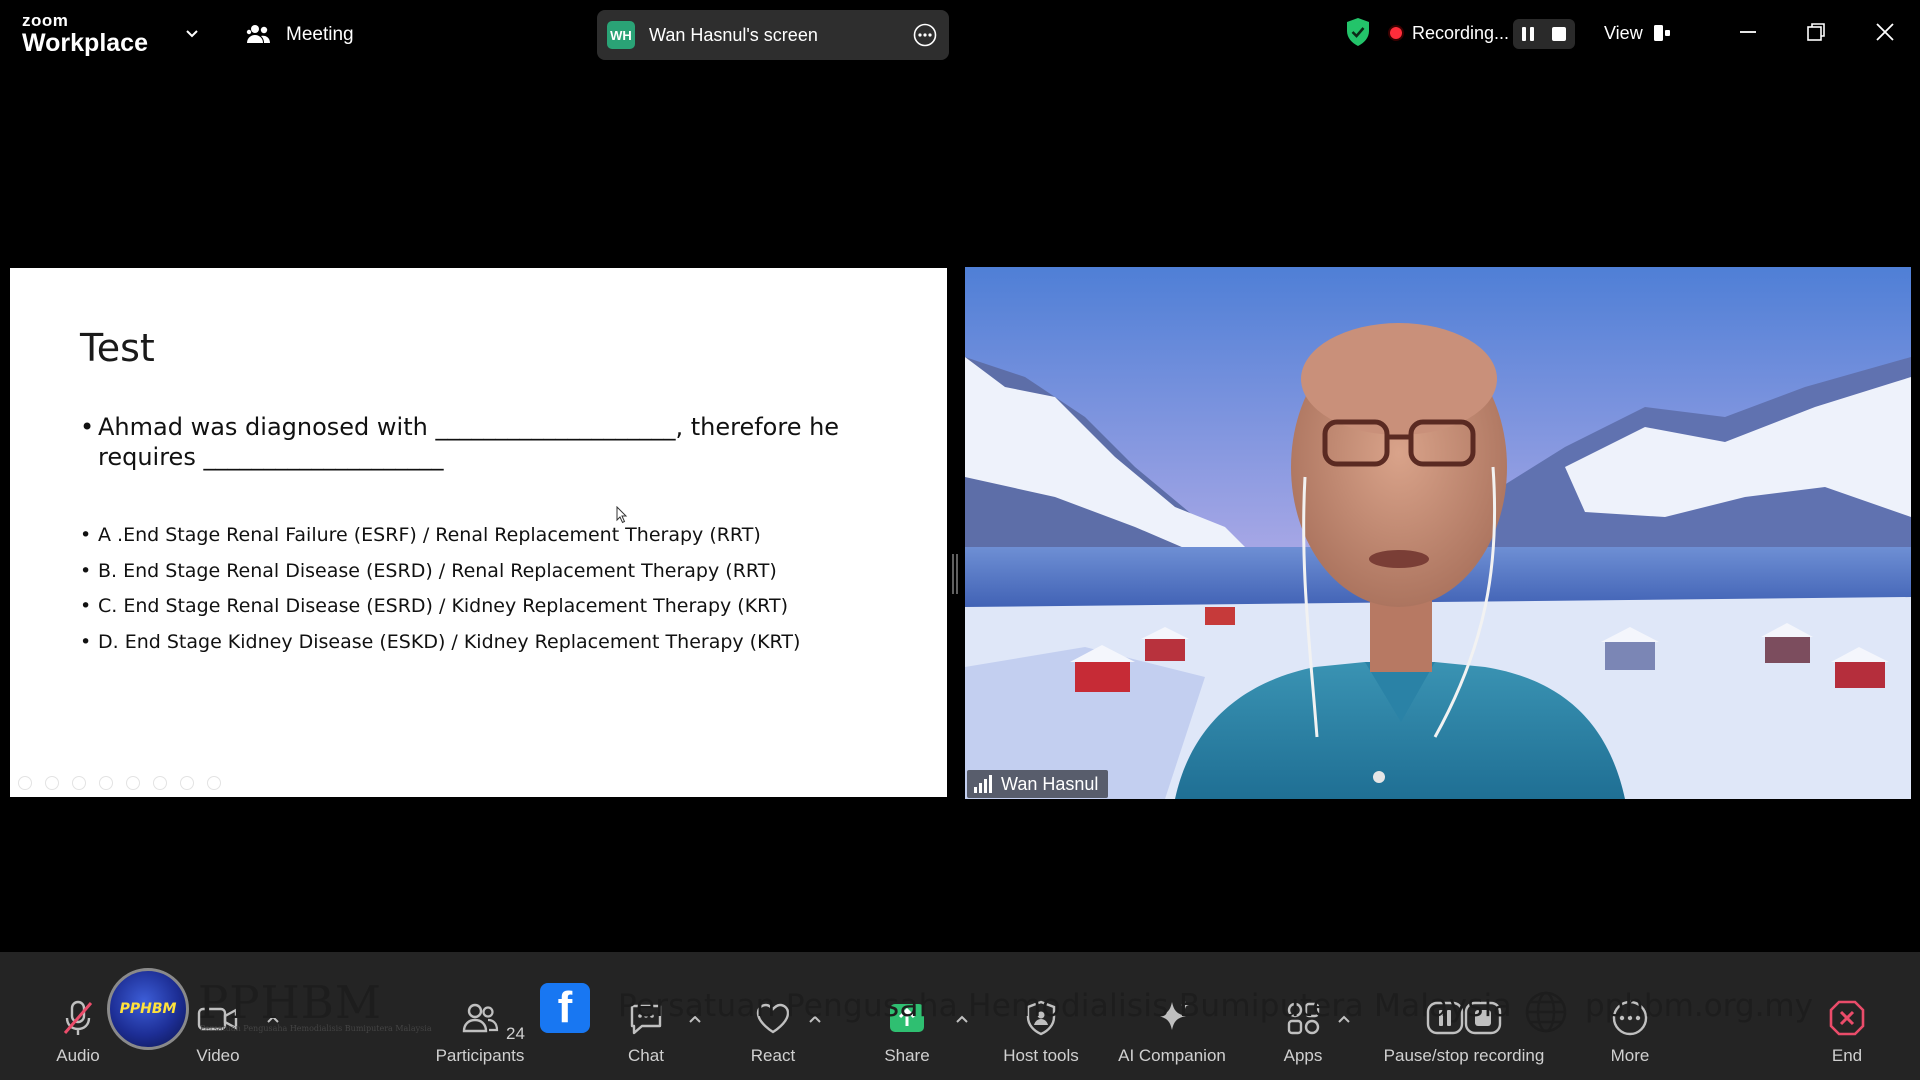 Image resolution: width=1920 pixels, height=1080 pixels. Describe the element at coordinates (78, 1055) in the screenshot. I see `audio-label: Audio` at that location.